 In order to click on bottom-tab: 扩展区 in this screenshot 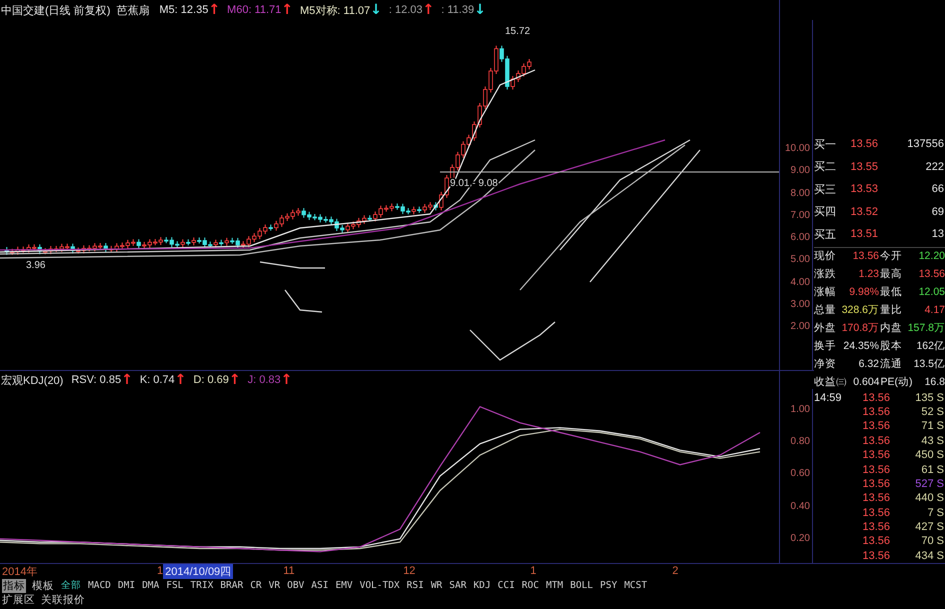, I will do `click(18, 600)`.